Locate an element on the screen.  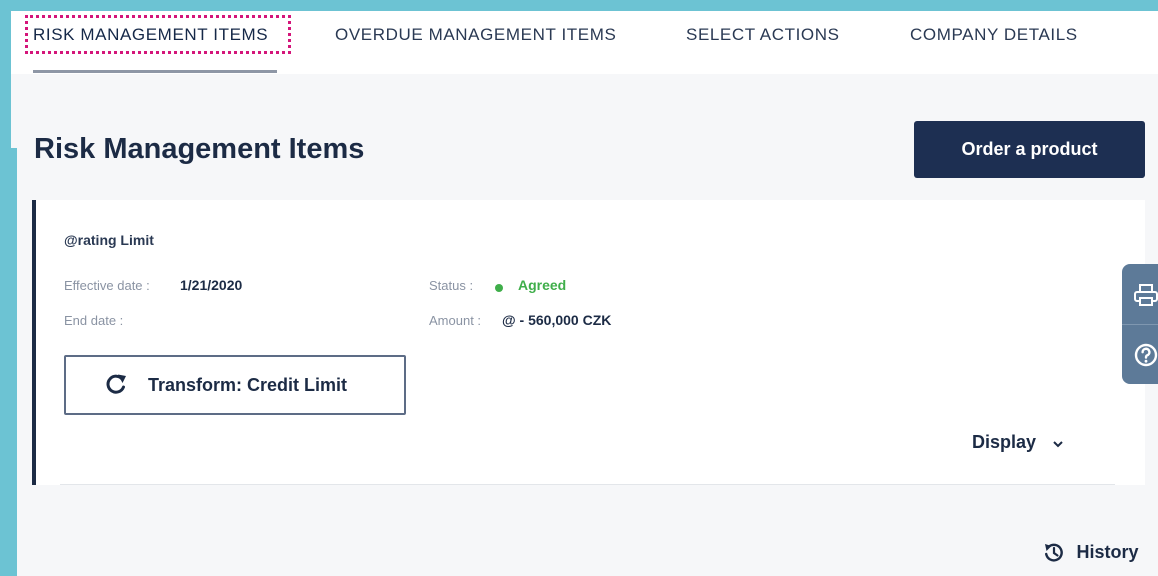
transform-credit-limit-button: Transform: Credit Limit is located at coordinates (235, 385).